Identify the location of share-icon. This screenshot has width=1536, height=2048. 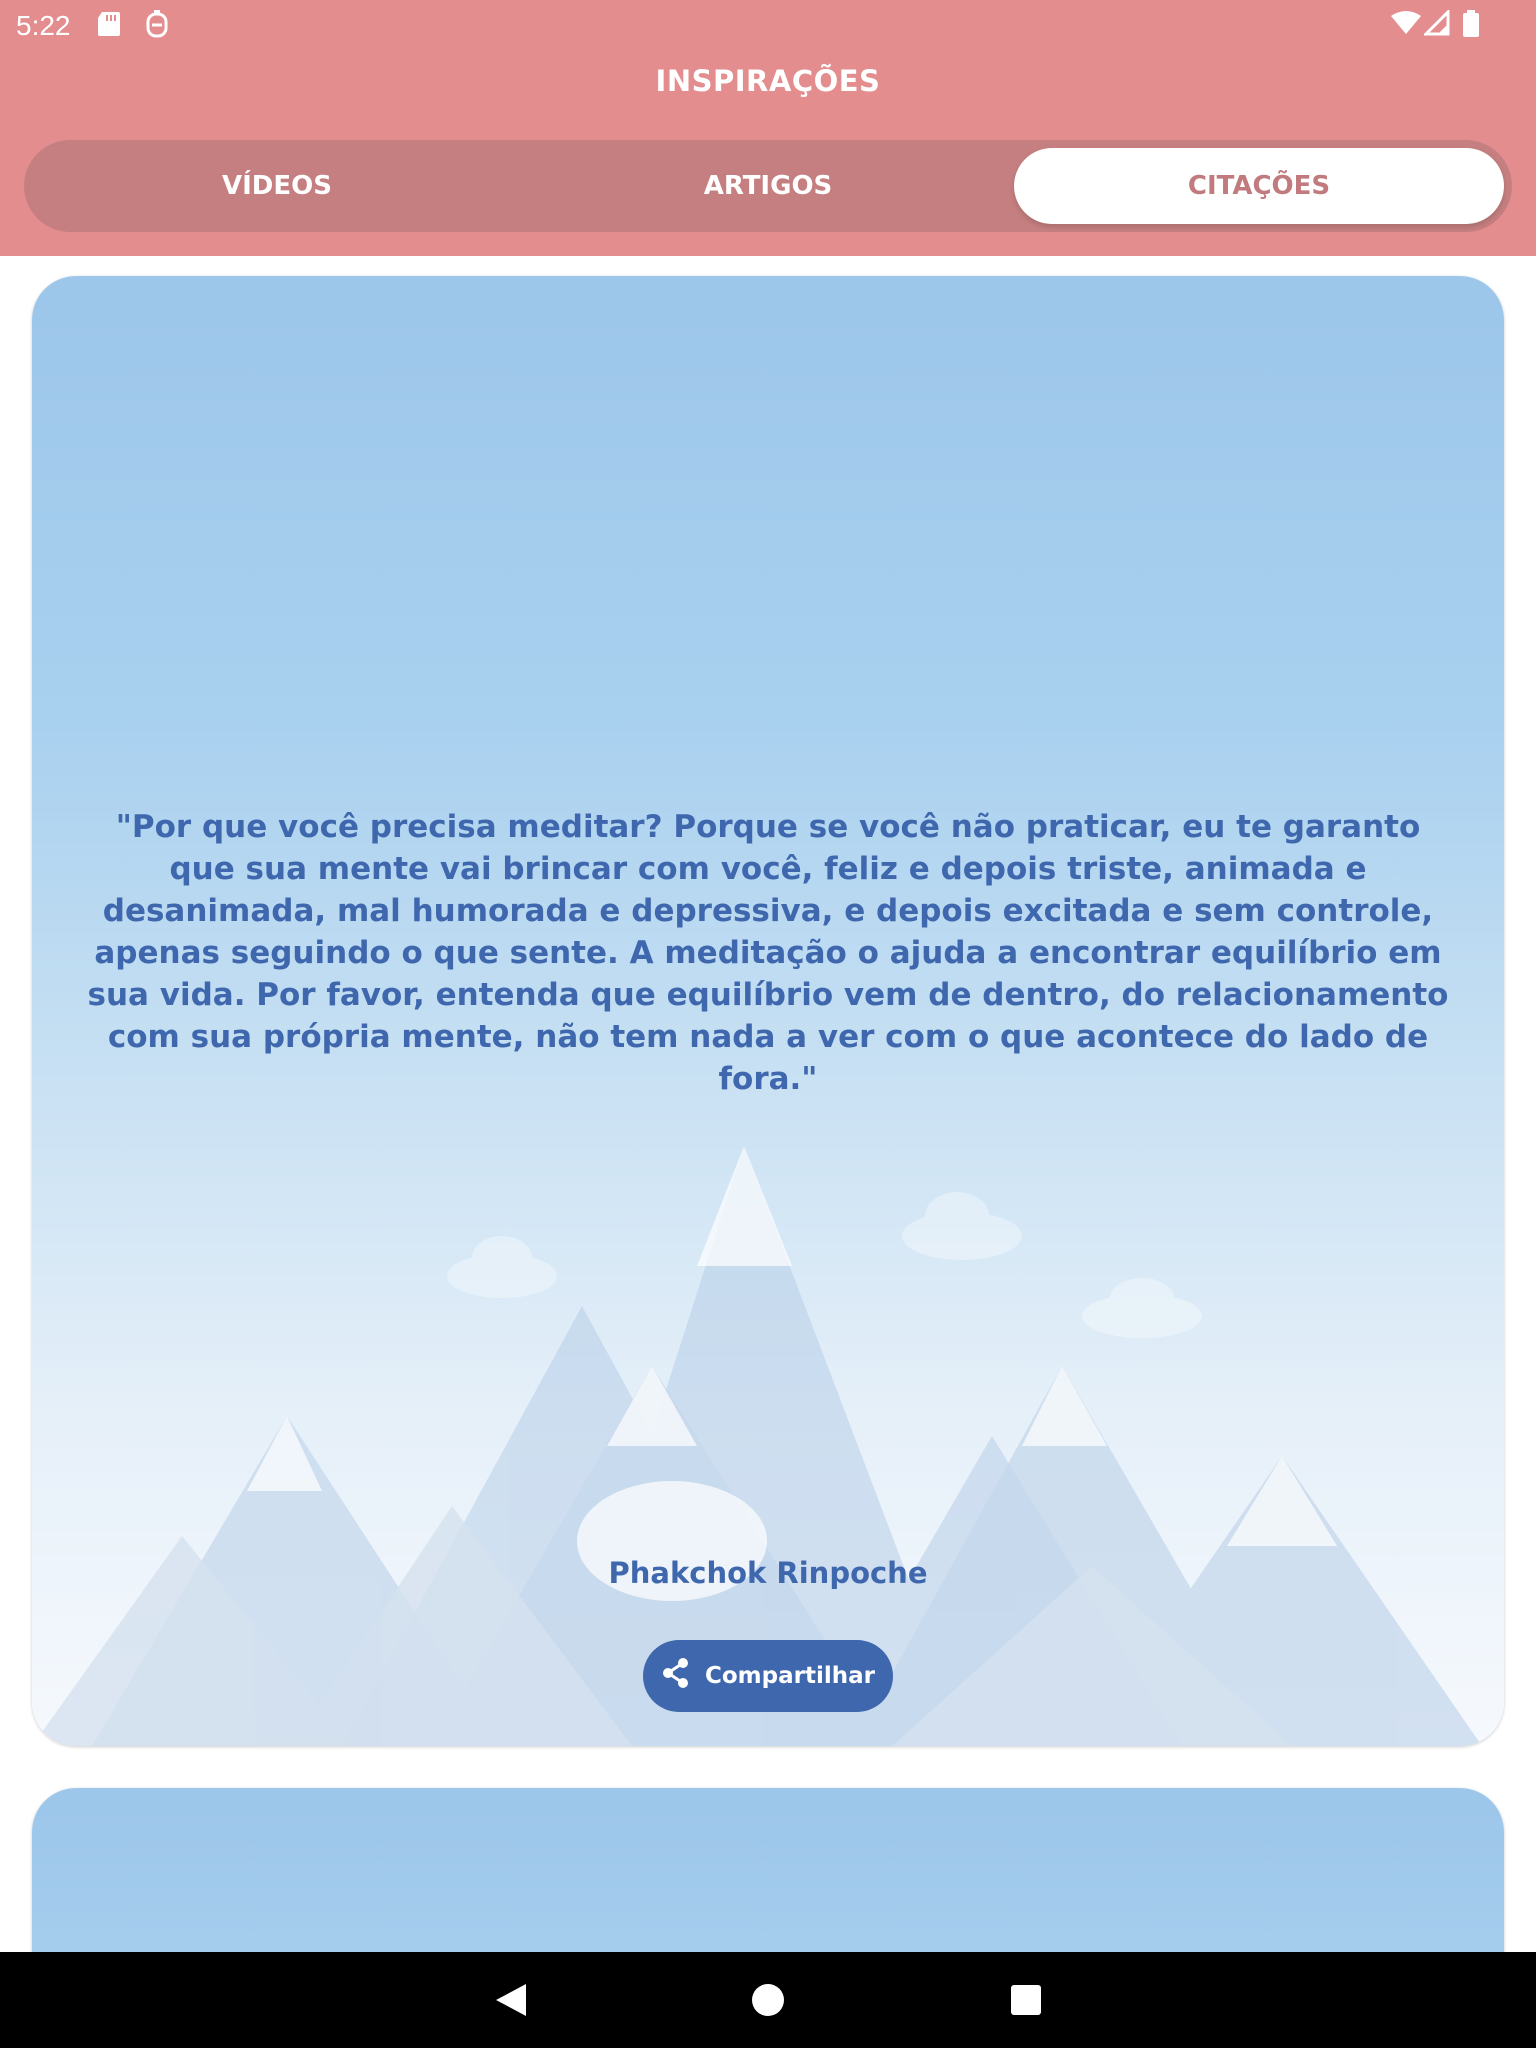
(676, 1676).